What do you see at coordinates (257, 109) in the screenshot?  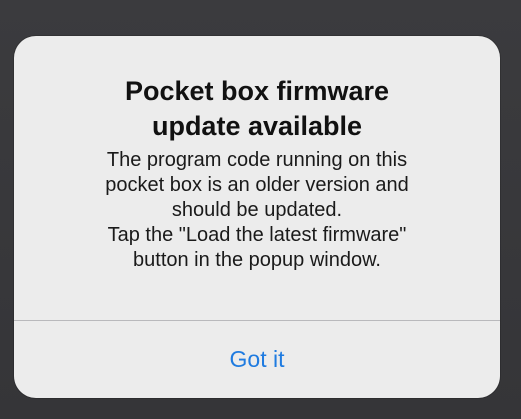 I see `alert-title: Pocket box firmware update available` at bounding box center [257, 109].